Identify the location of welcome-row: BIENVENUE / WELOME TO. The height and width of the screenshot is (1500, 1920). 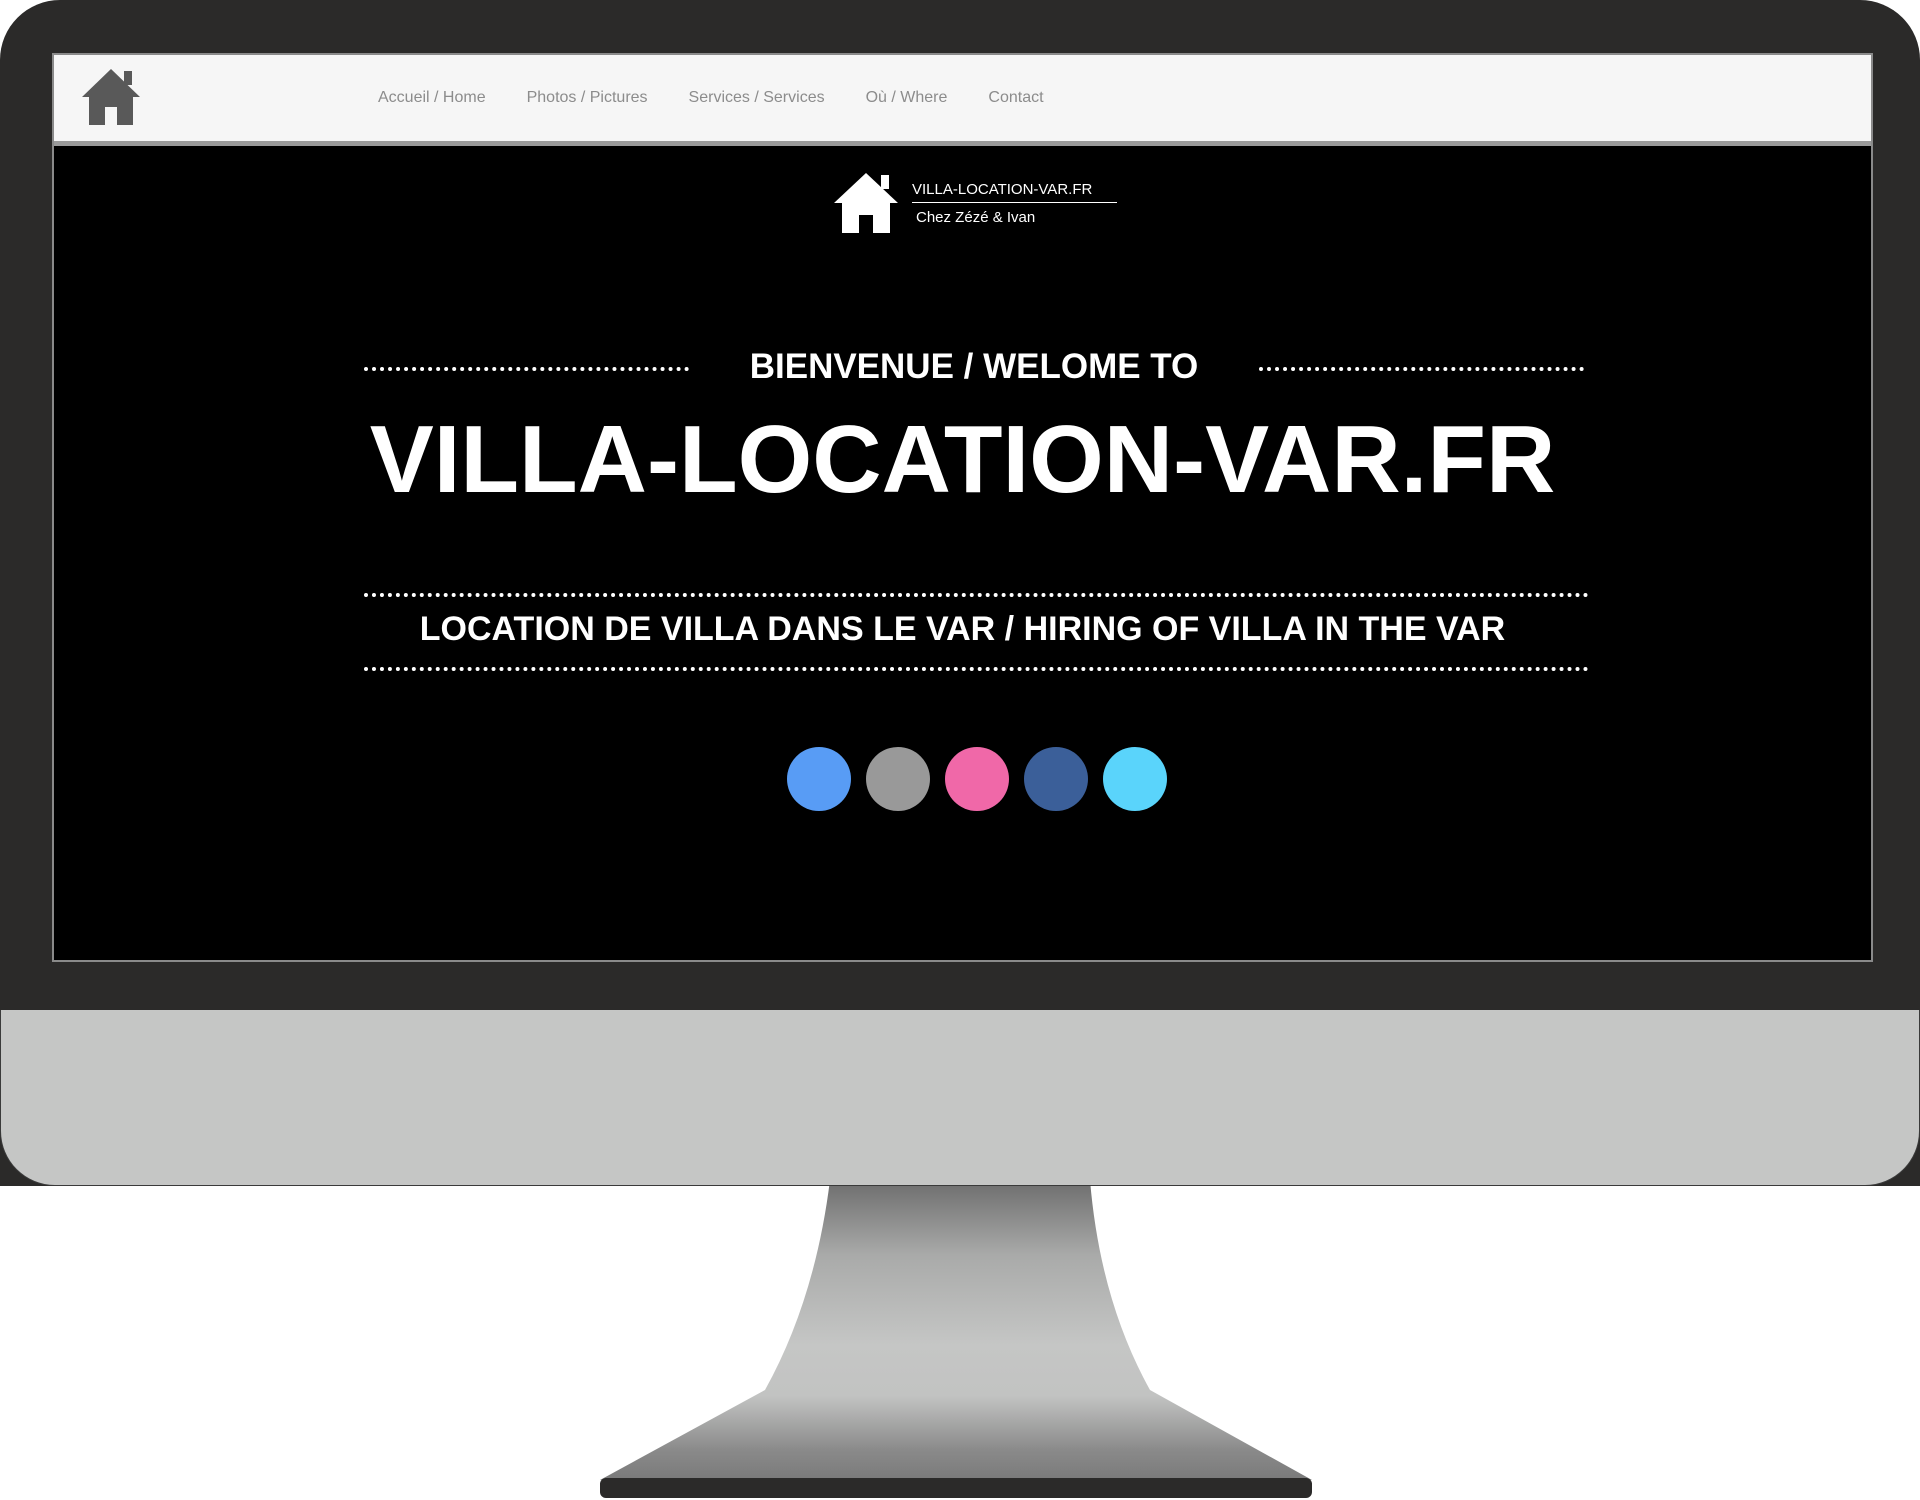
(974, 370).